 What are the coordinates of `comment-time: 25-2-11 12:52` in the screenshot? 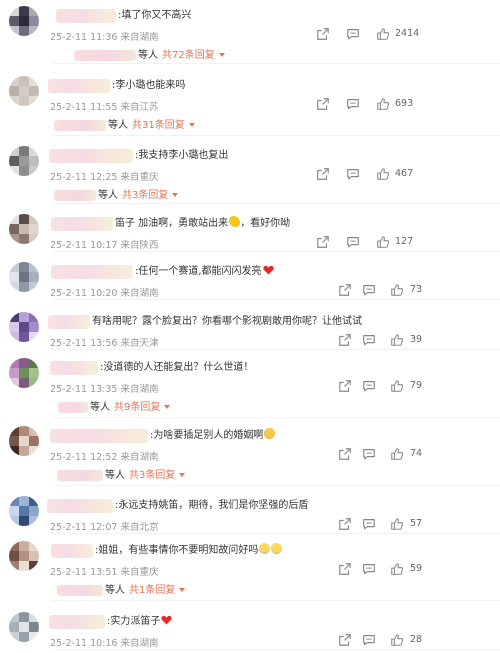 It's located at (84, 457).